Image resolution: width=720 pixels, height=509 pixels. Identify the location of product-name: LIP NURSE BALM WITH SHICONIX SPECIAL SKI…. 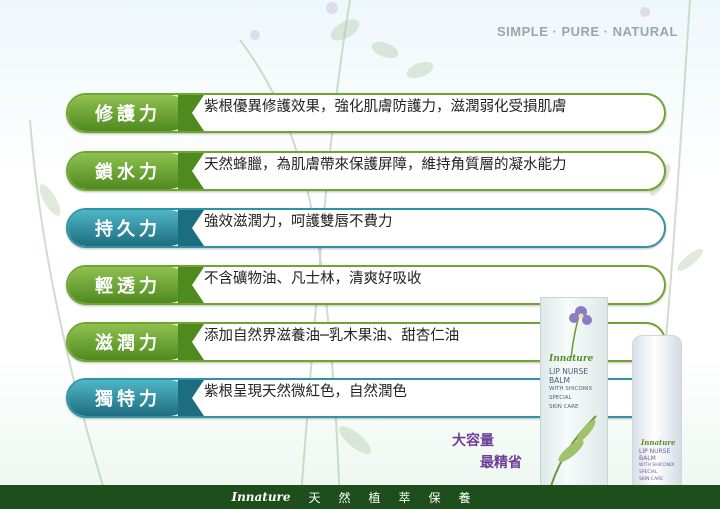
(660, 465).